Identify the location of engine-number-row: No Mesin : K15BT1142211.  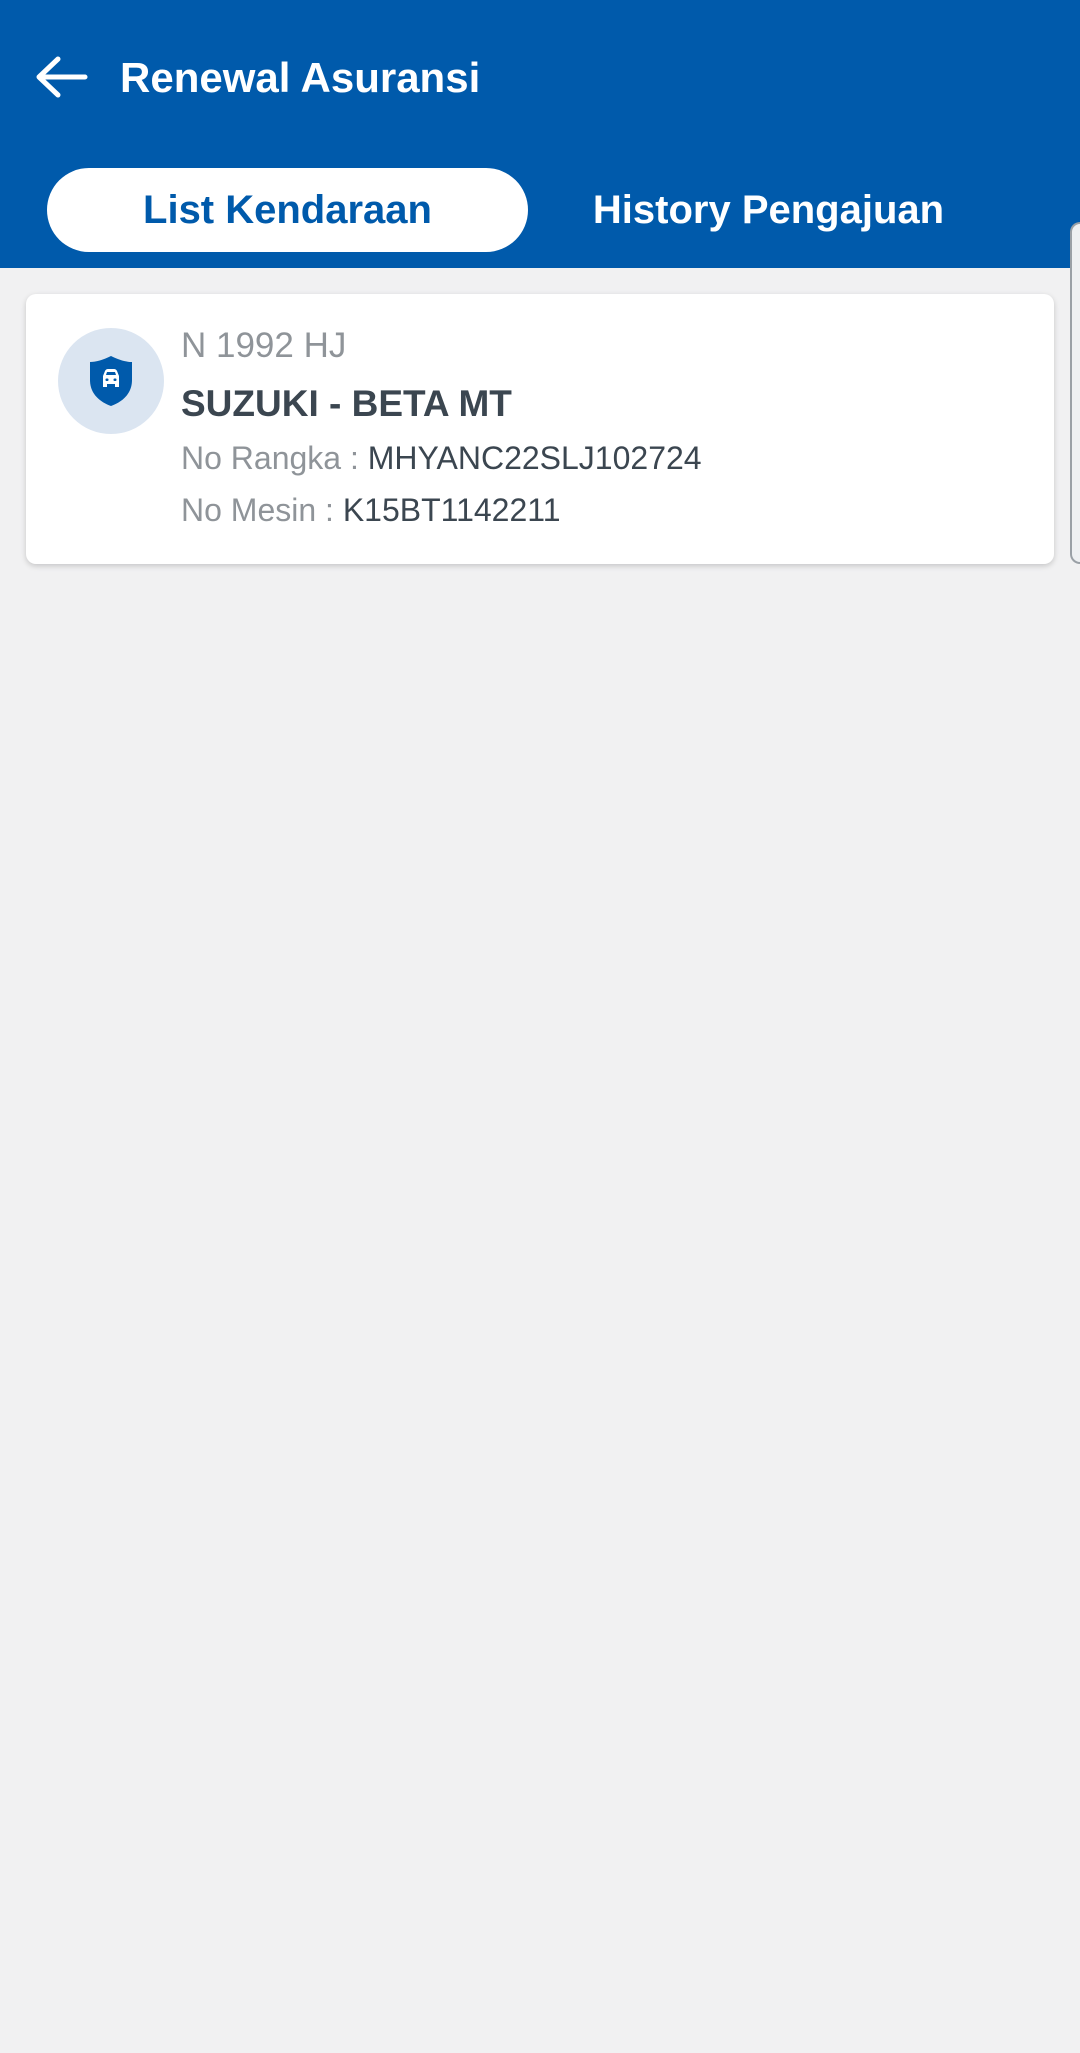
(370, 510).